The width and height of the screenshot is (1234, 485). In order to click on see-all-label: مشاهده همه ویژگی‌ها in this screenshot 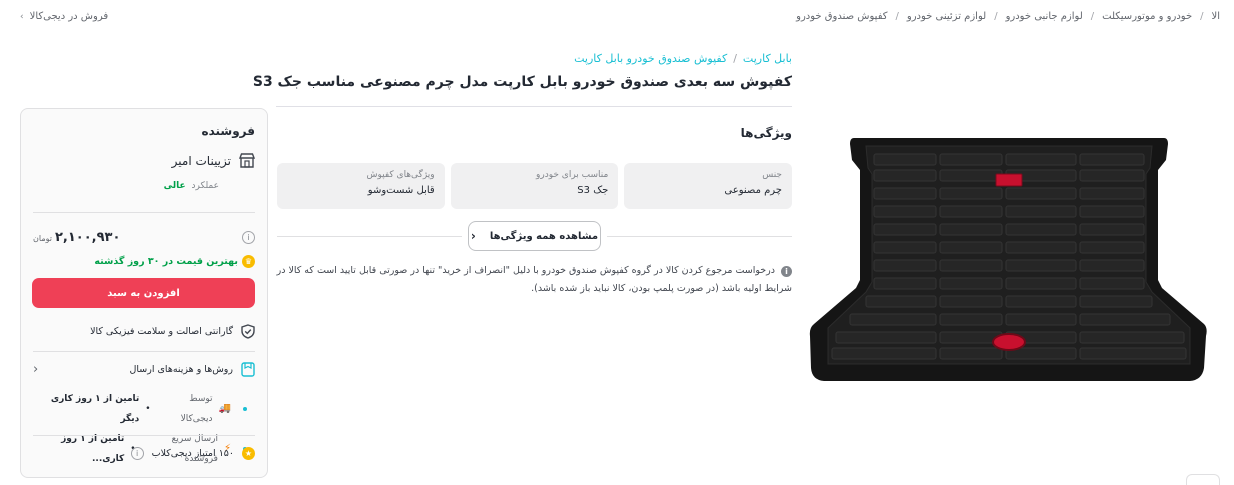, I will do `click(544, 236)`.